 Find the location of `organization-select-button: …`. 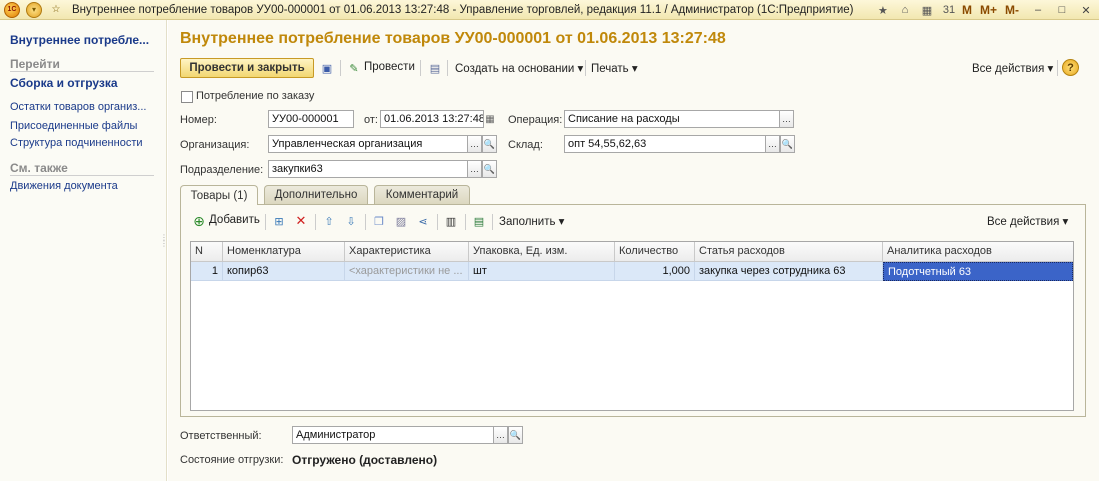

organization-select-button: … is located at coordinates (474, 144).